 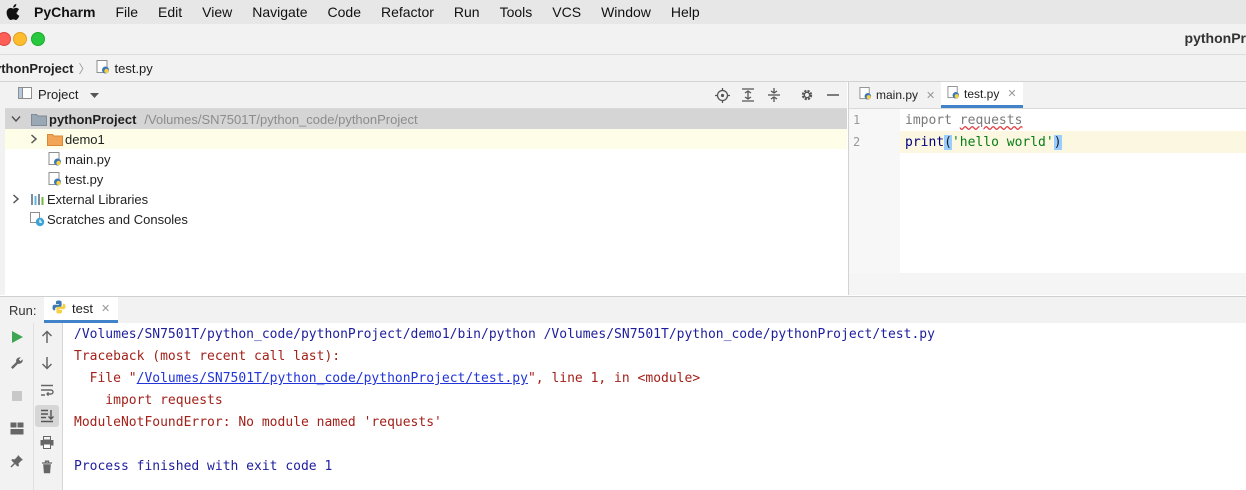 I want to click on tree-item-label: demo1, so click(x=85, y=139).